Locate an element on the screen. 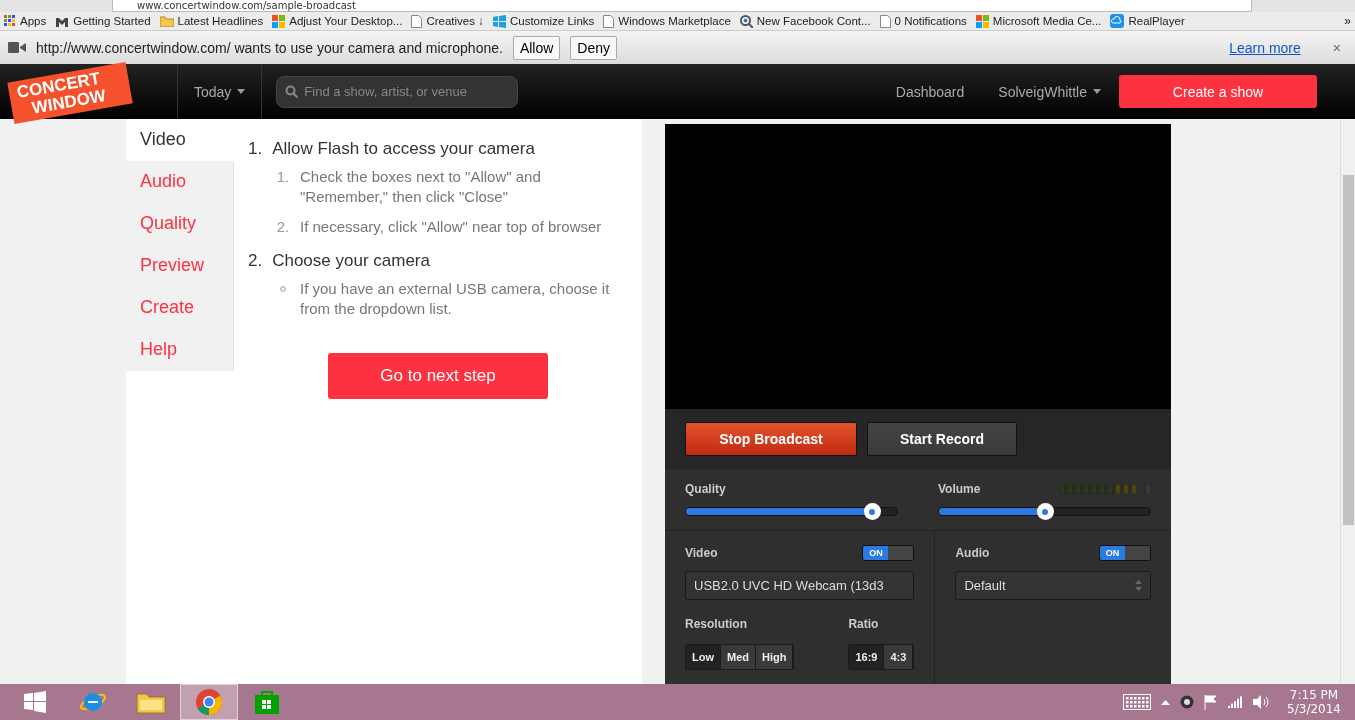  clock-time: 7:15 PM is located at coordinates (1314, 695).